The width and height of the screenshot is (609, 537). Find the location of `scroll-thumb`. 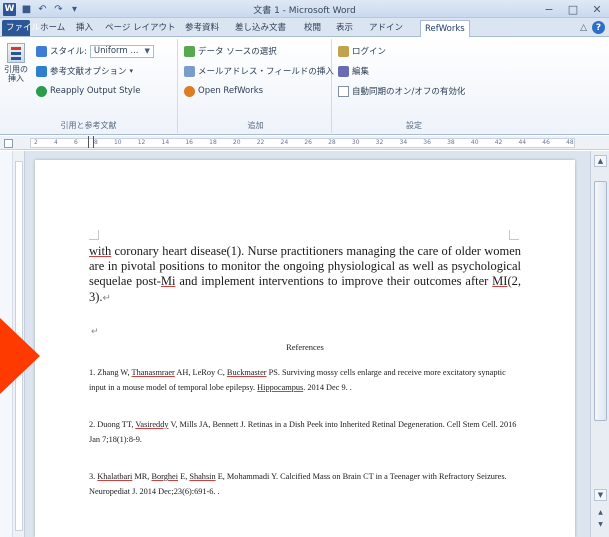

scroll-thumb is located at coordinates (600, 301).